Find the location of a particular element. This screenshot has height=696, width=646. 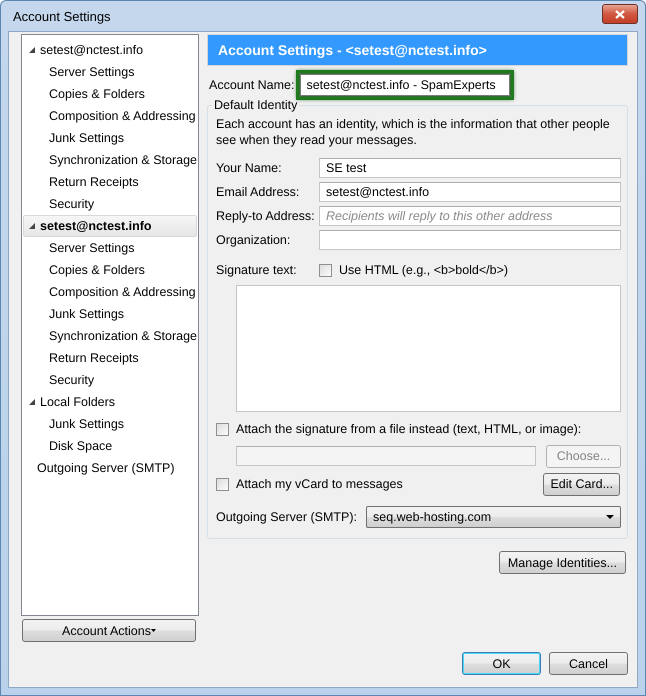

text-field: Recipients will reply to this other address is located at coordinates (470, 216).